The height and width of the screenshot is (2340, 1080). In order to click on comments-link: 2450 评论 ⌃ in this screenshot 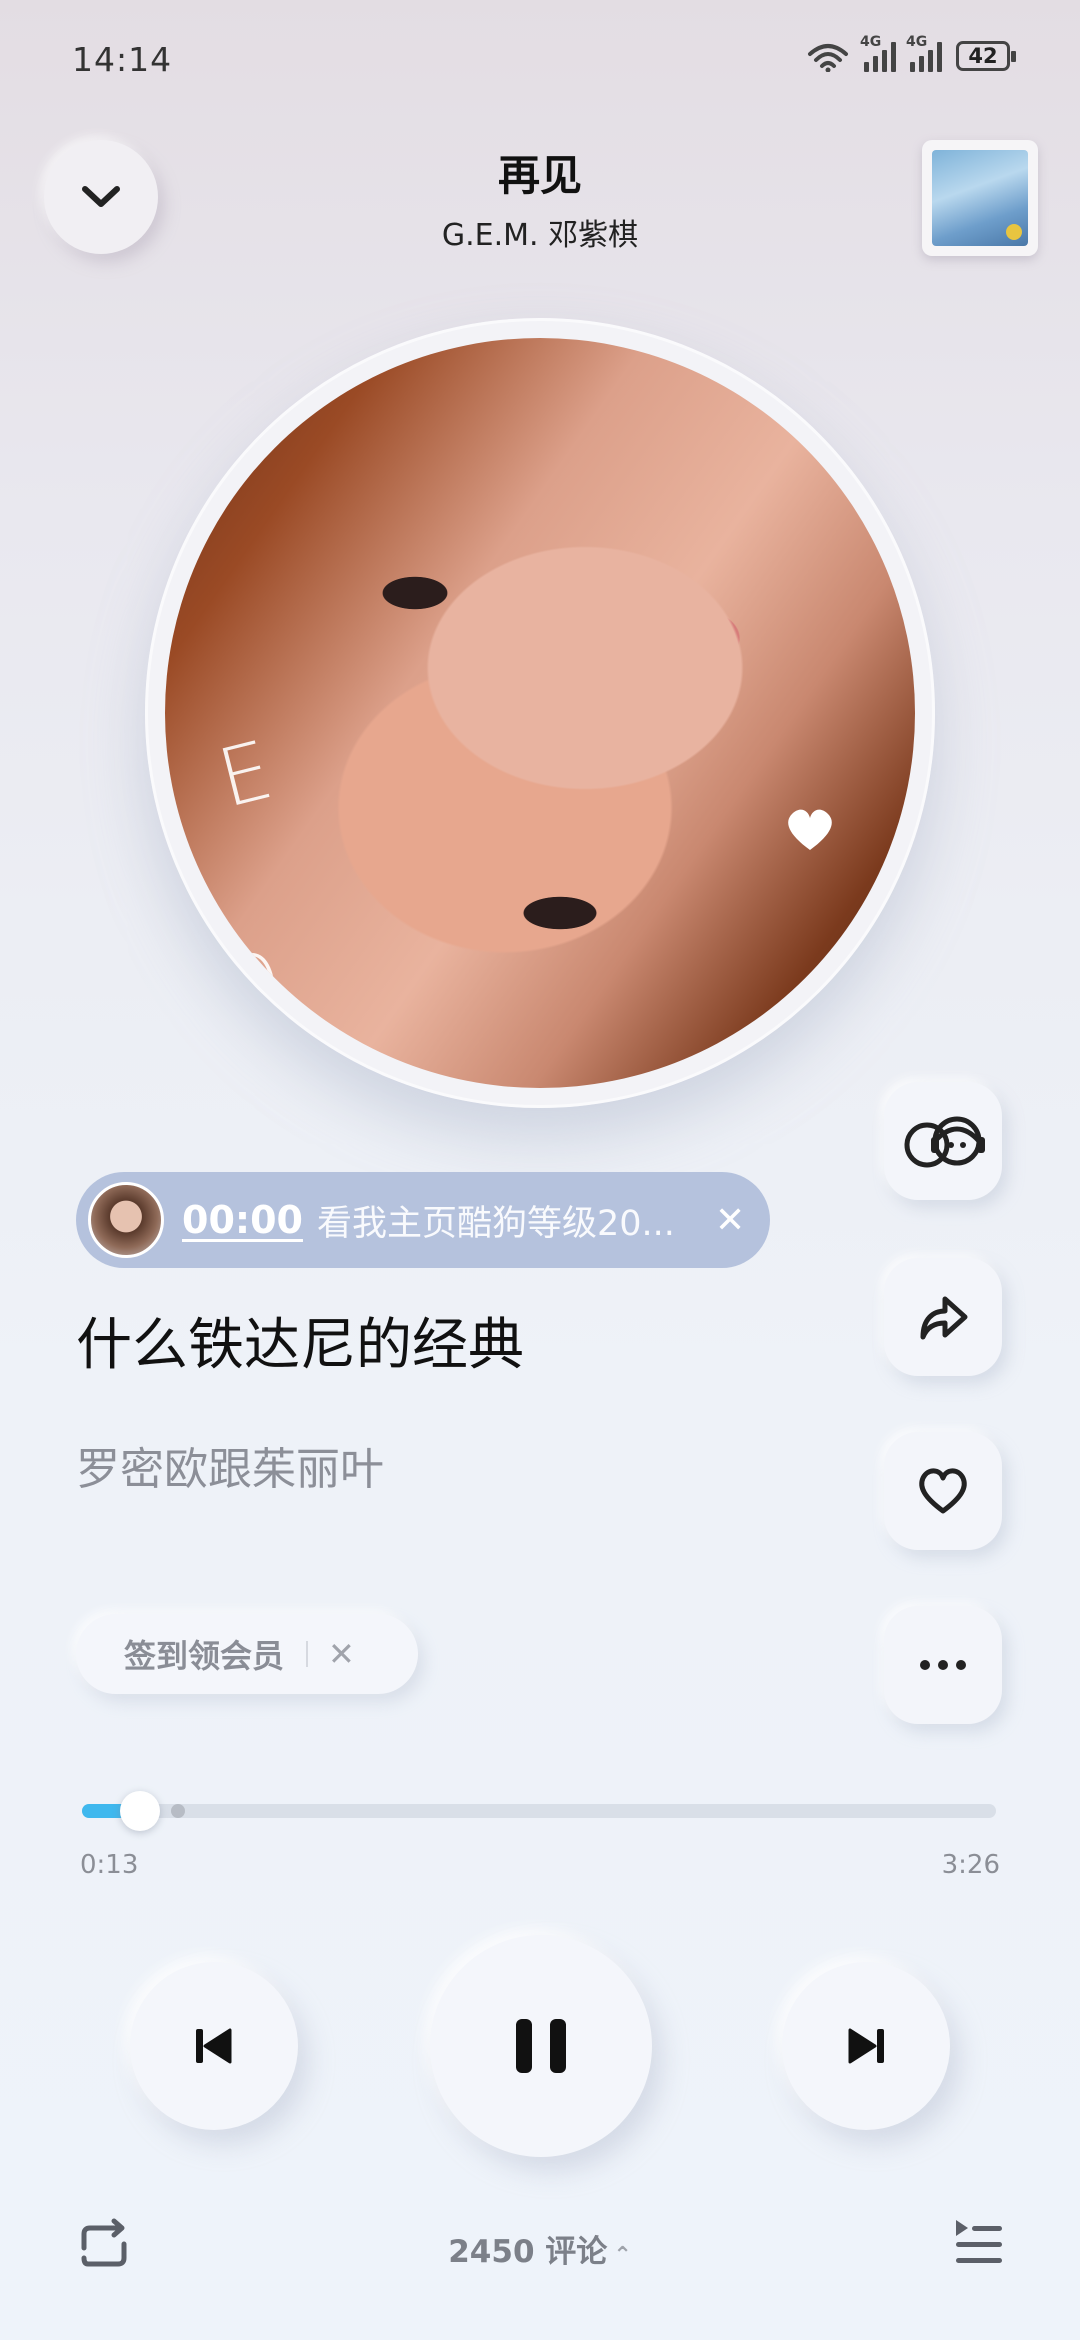, I will do `click(540, 2248)`.